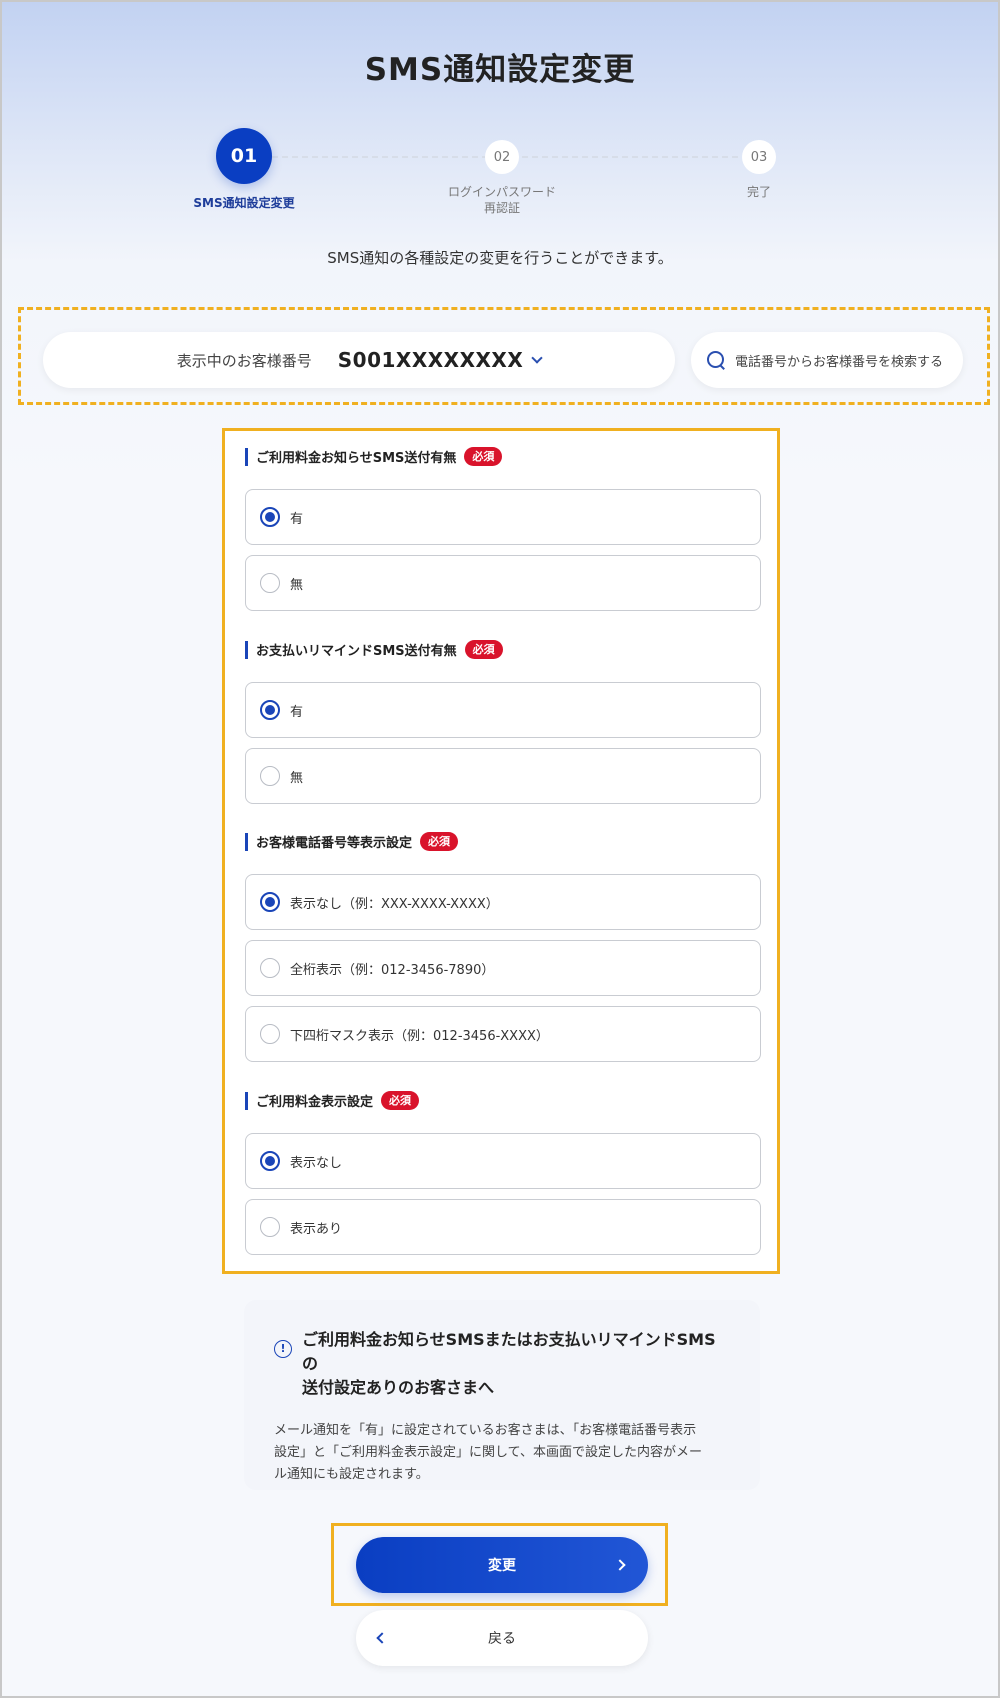  What do you see at coordinates (503, 1161) in the screenshot?
I see `option-fee-display-none: 表示なし` at bounding box center [503, 1161].